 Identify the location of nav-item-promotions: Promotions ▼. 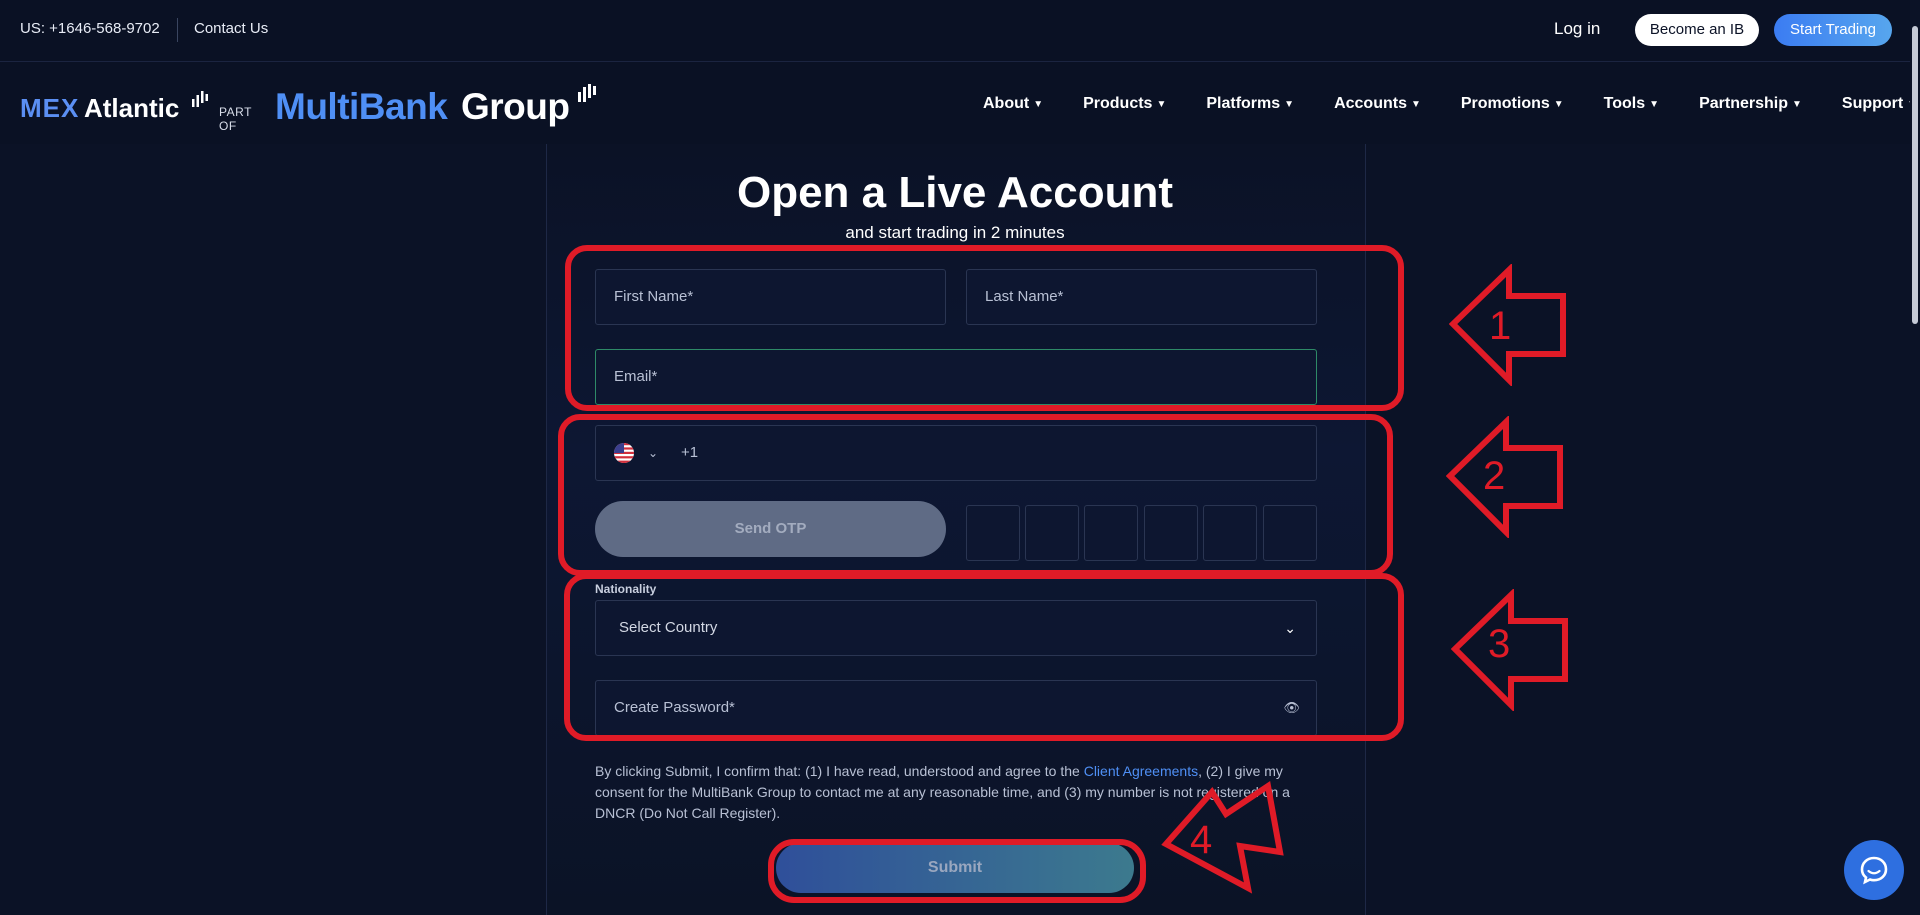
(1512, 104).